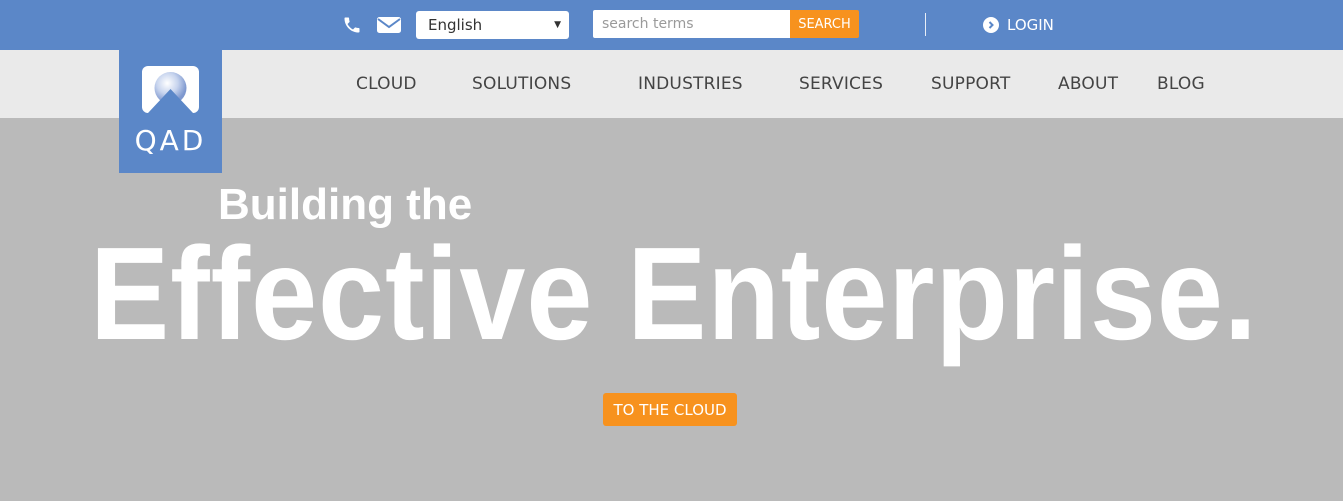 The image size is (1343, 501). What do you see at coordinates (970, 84) in the screenshot?
I see `nav-item-support: SUPPORT` at bounding box center [970, 84].